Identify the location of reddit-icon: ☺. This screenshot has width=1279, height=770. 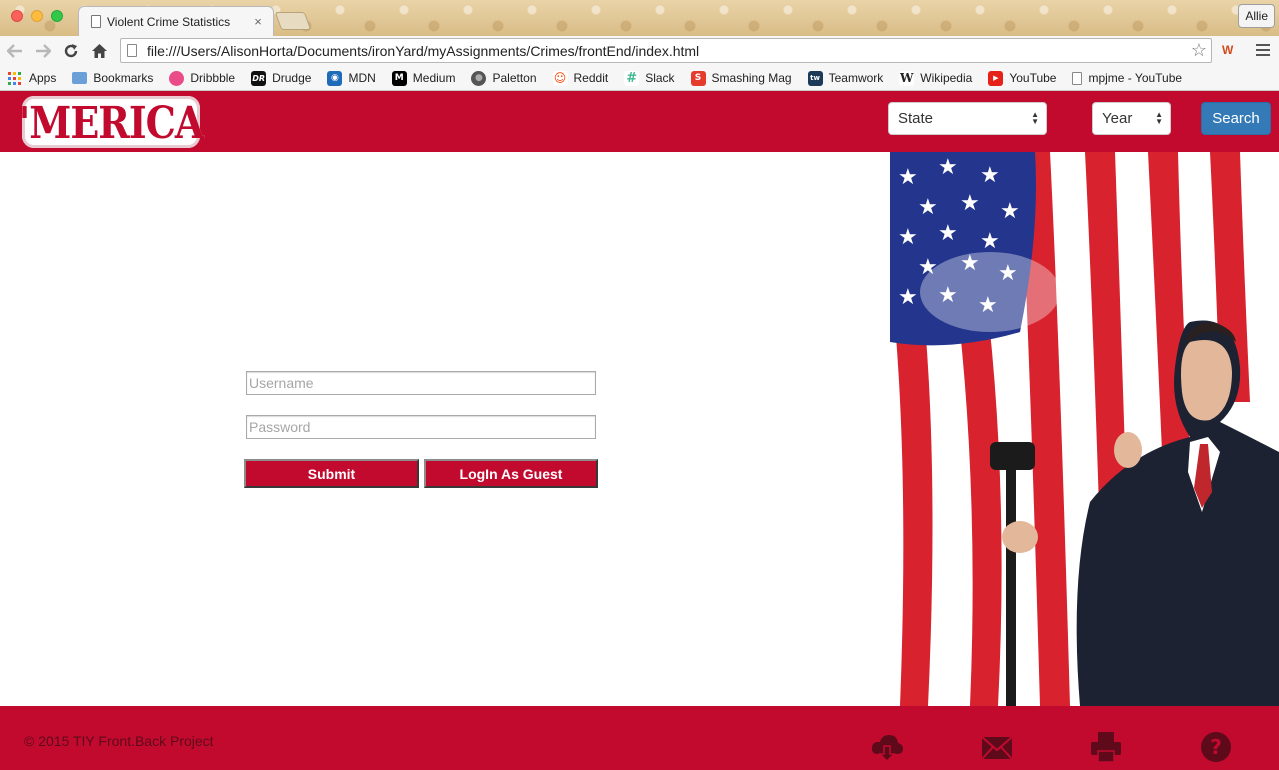
(560, 78).